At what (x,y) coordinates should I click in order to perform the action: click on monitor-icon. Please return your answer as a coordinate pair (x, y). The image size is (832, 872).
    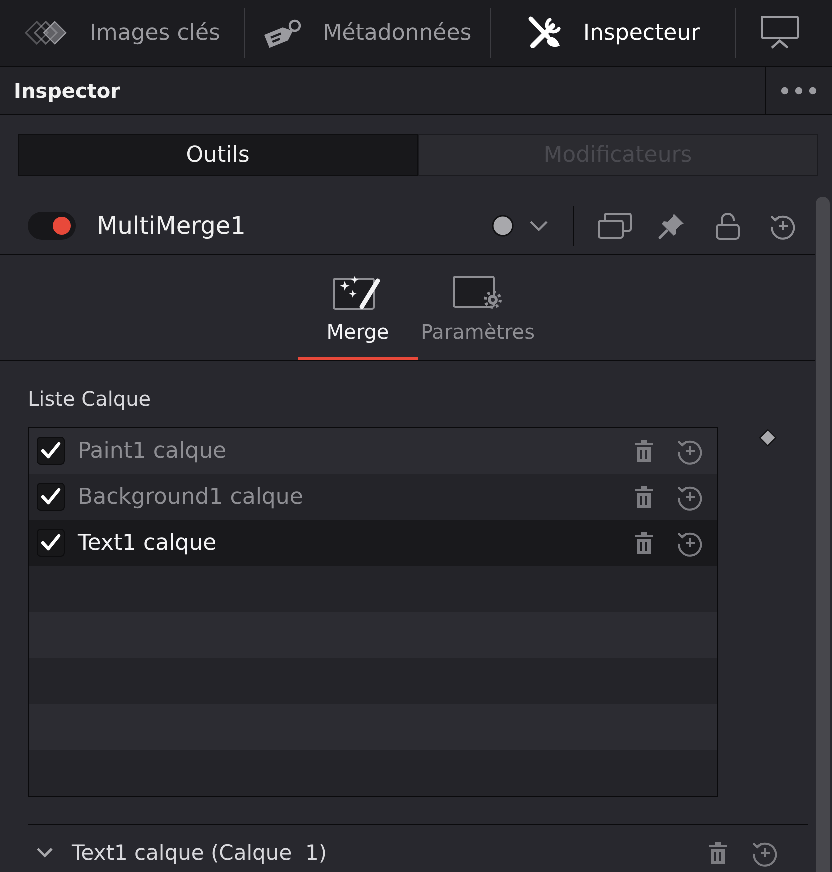
    Looking at the image, I should click on (780, 33).